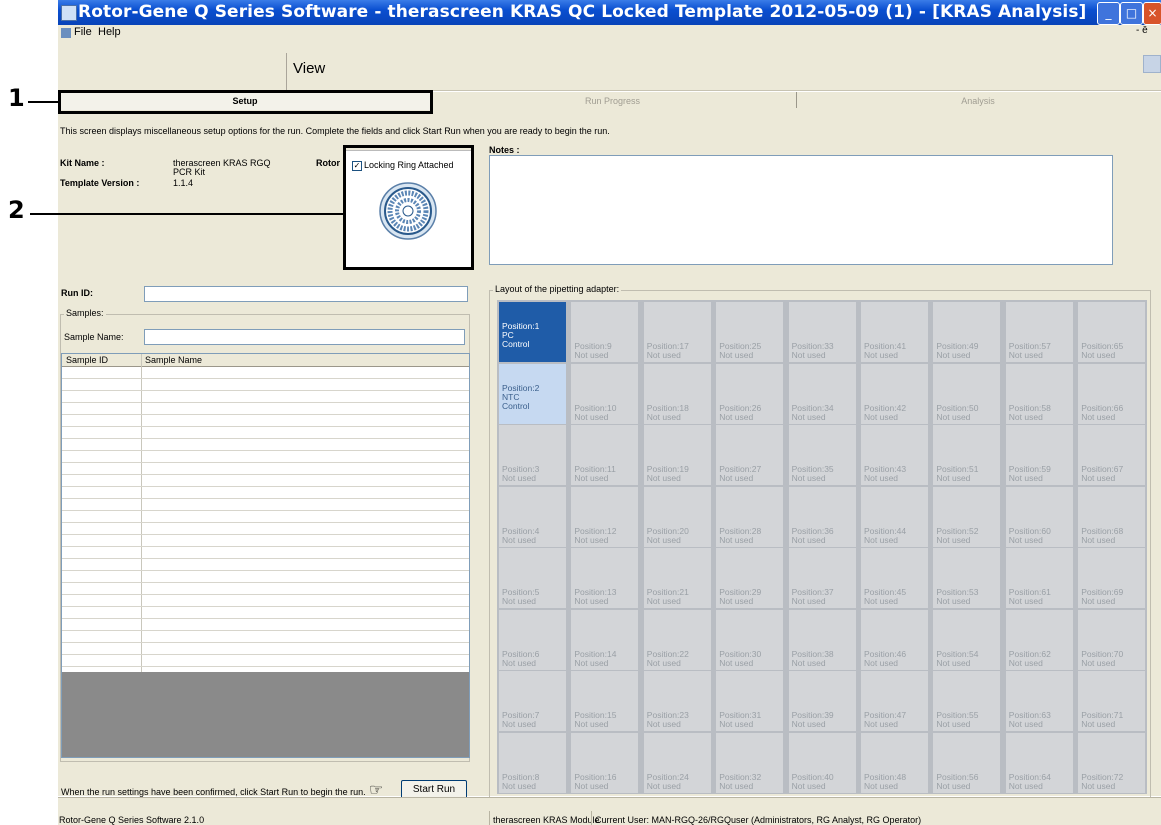 The width and height of the screenshot is (1161, 825). What do you see at coordinates (822, 578) in the screenshot?
I see `position-cell-37: Position:37 Not used` at bounding box center [822, 578].